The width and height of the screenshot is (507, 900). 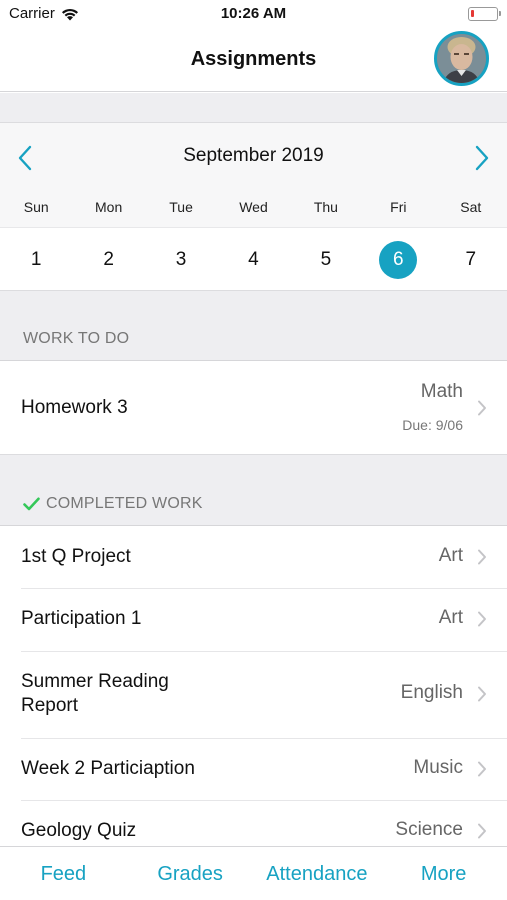 I want to click on tab-attendance: Attendance, so click(x=317, y=873).